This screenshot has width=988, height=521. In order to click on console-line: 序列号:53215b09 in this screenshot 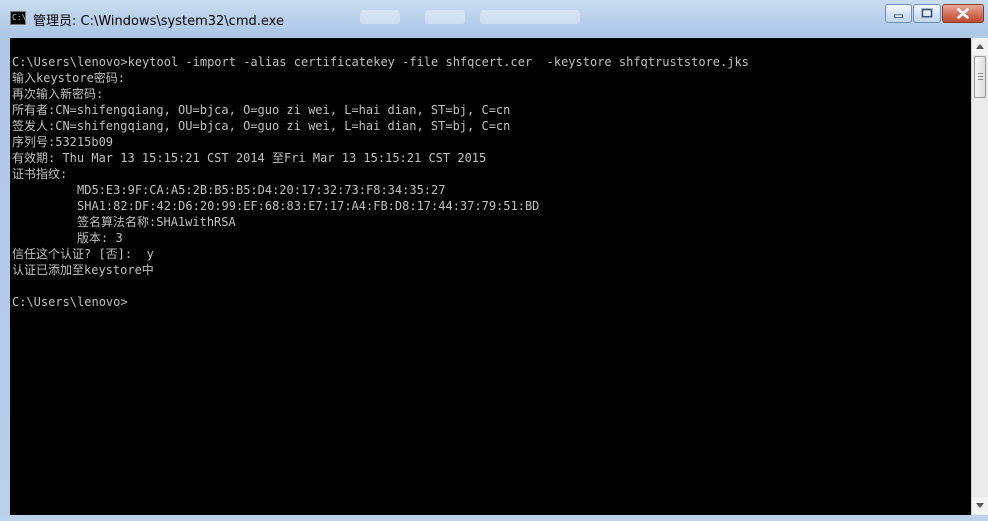, I will do `click(63, 142)`.